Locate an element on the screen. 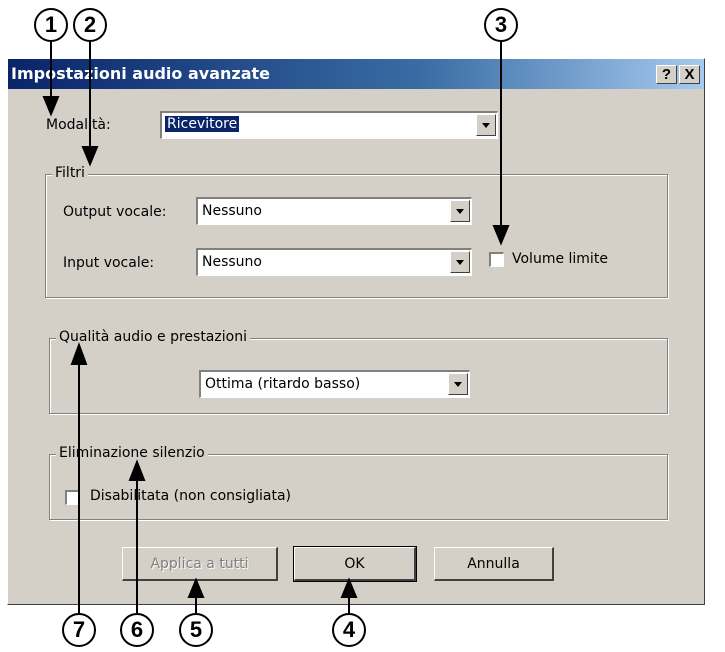 Image resolution: width=725 pixels, height=652 pixels. mode-select: Ricevitore is located at coordinates (329, 125).